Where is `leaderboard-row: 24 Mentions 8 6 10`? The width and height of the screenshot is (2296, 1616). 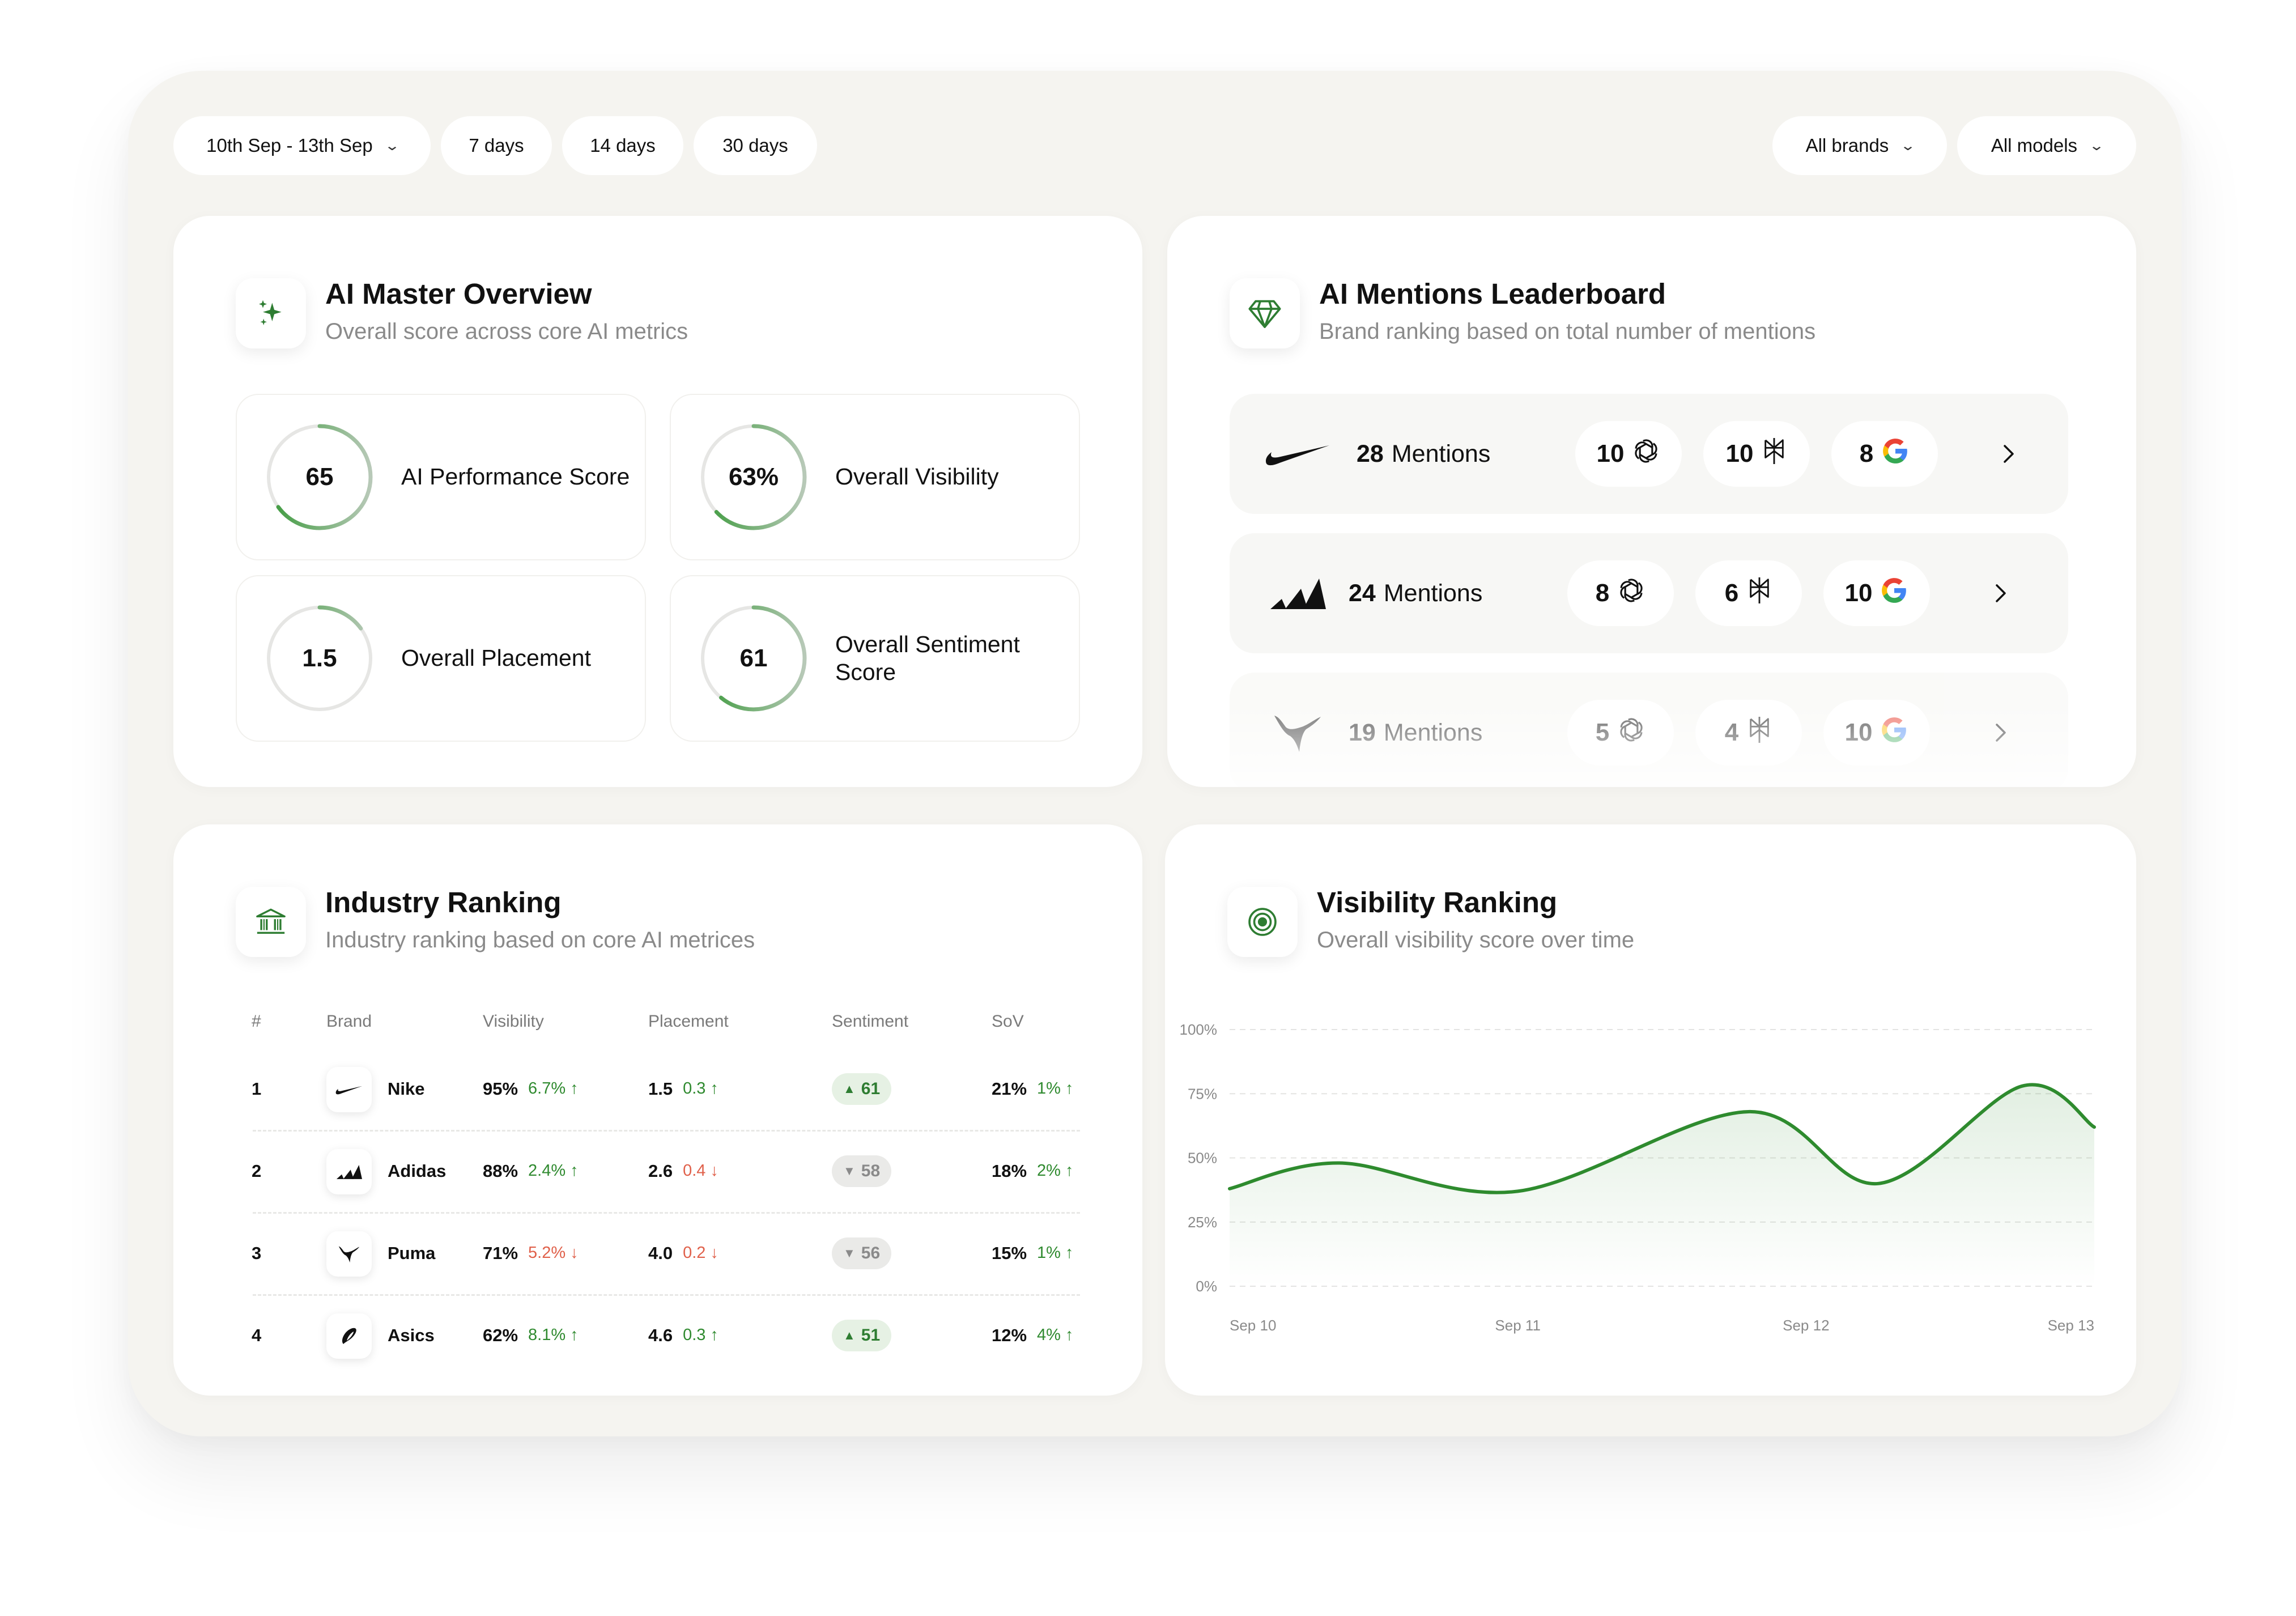 leaderboard-row: 24 Mentions 8 6 10 is located at coordinates (1649, 593).